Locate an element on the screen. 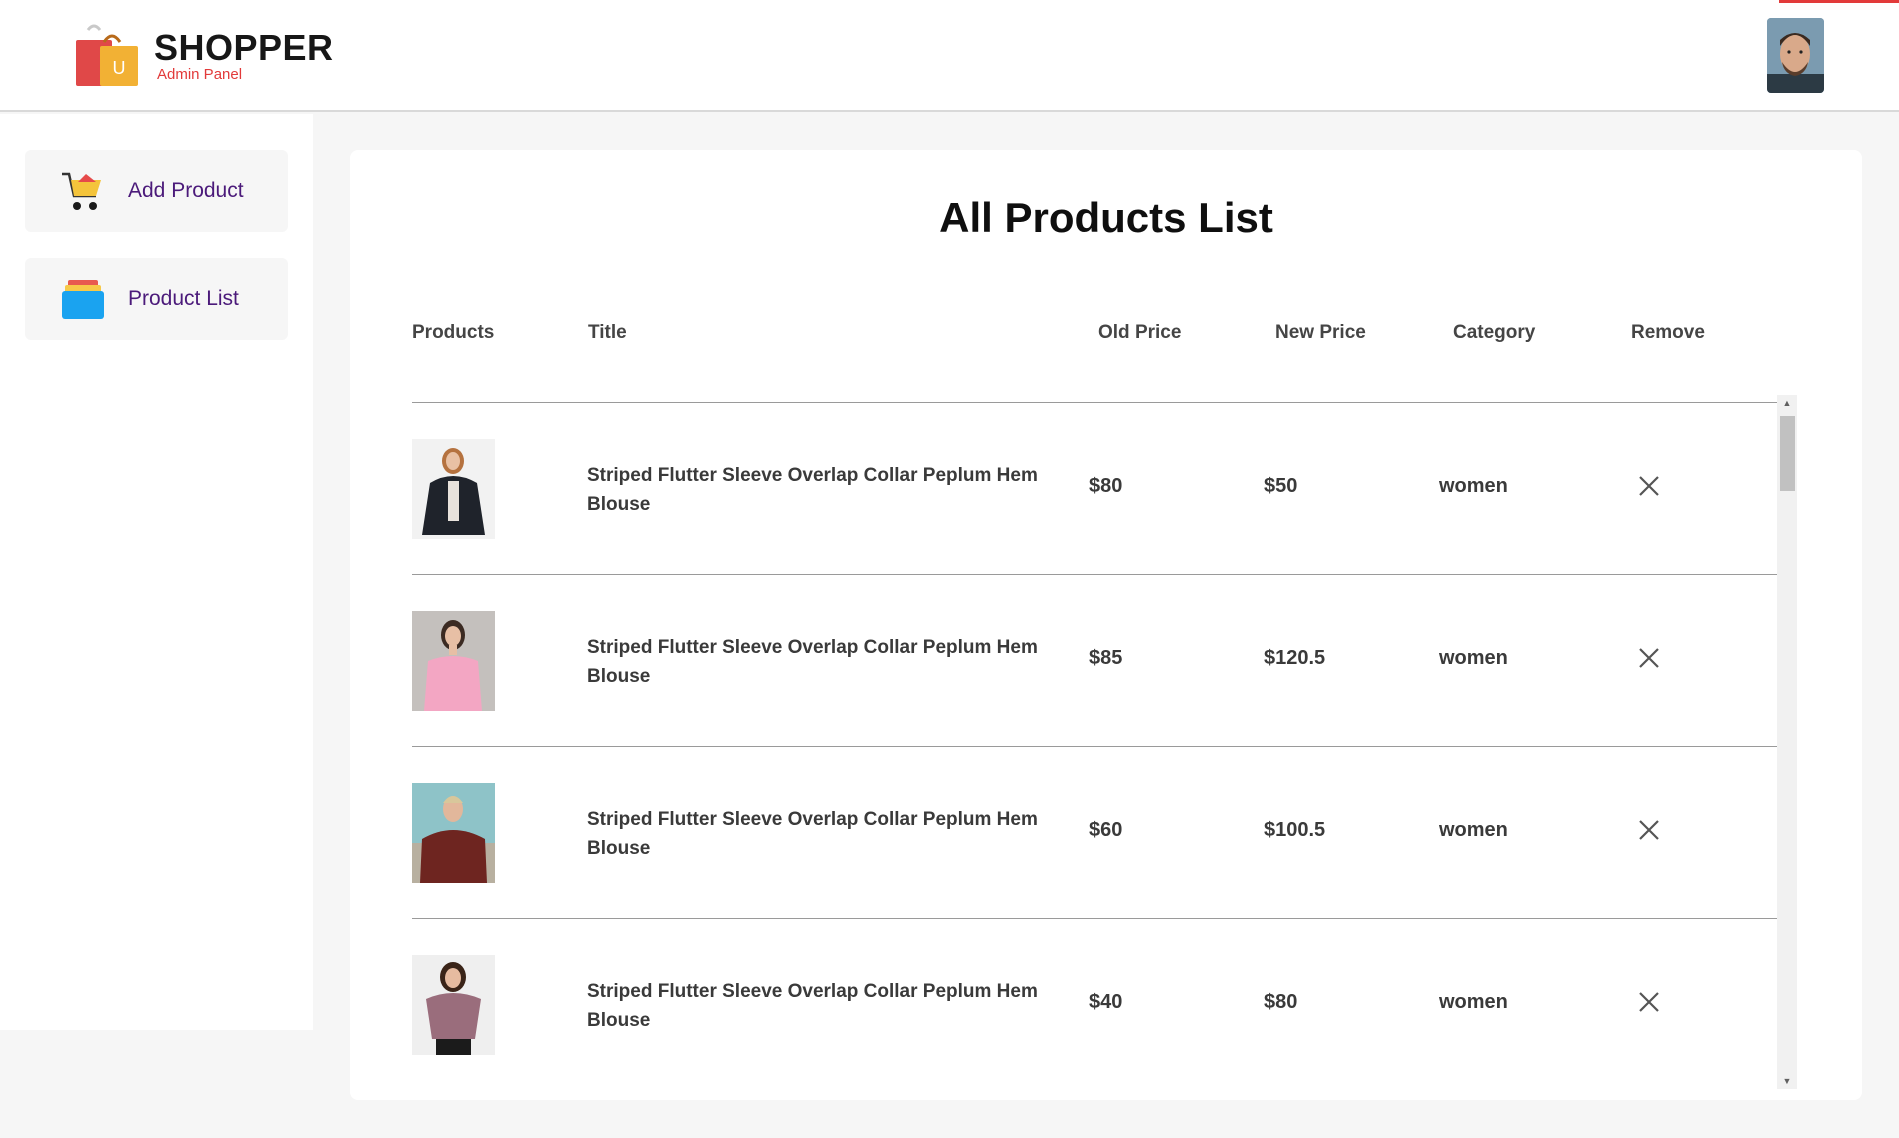 Image resolution: width=1899 pixels, height=1138 pixels. product-old-price: $60 is located at coordinates (1106, 830).